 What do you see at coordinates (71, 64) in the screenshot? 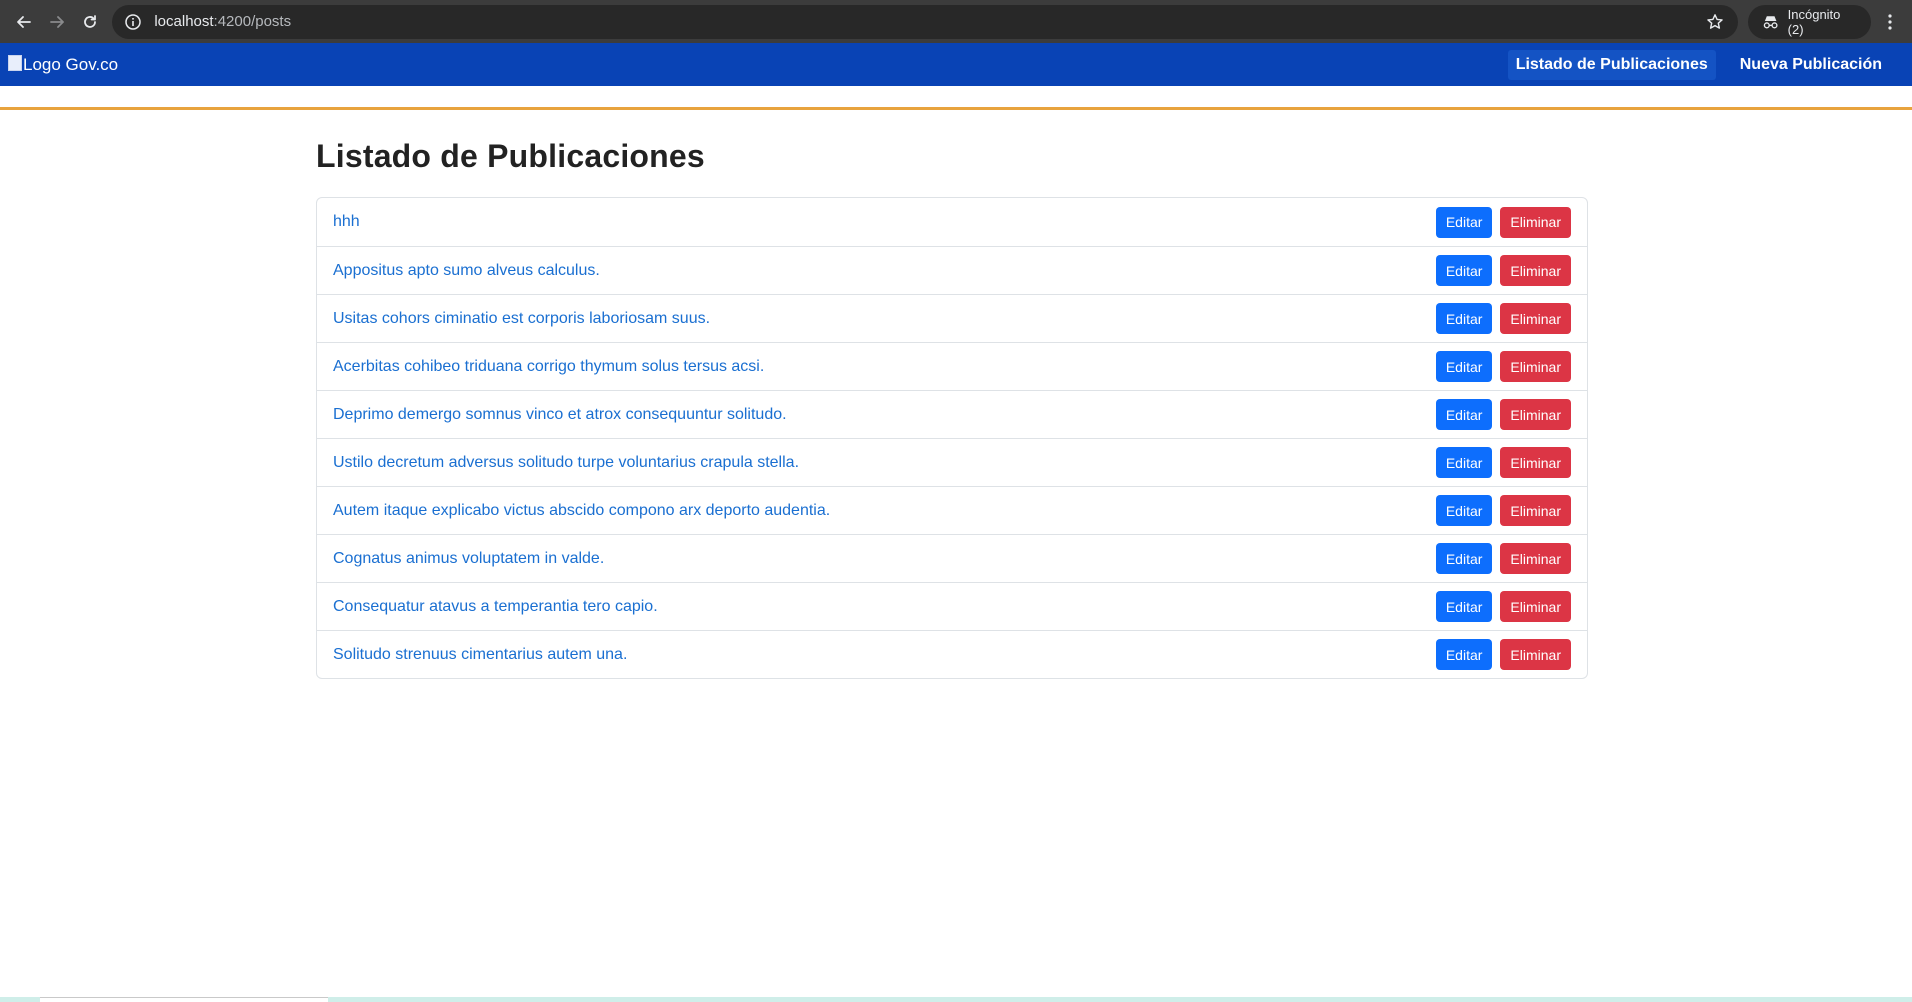
I see `logo-alt-text: Logo Gov.co` at bounding box center [71, 64].